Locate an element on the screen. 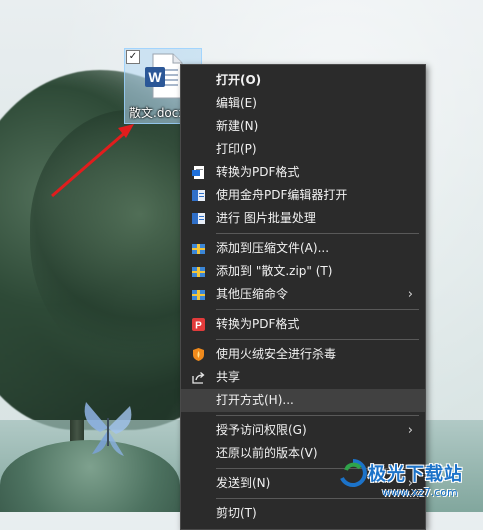 This screenshot has height=530, width=483. menu-item-huorong-scan: 使用火绒安全进行杀毒 is located at coordinates (303, 354).